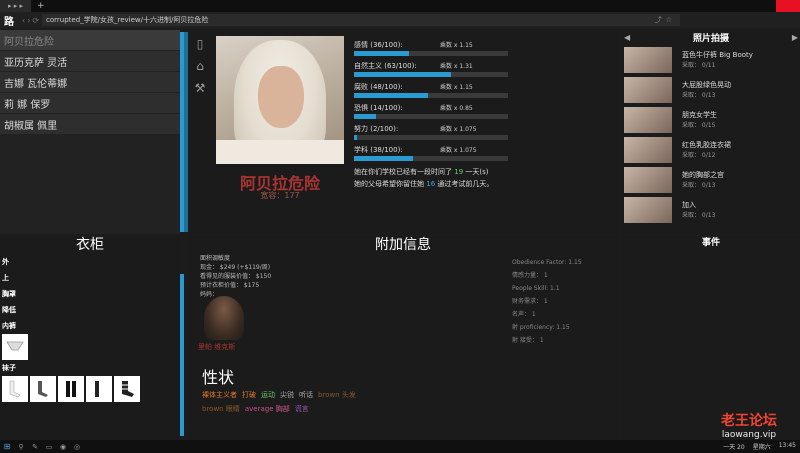 The width and height of the screenshot is (800, 453). I want to click on character-portrait, so click(280, 100).